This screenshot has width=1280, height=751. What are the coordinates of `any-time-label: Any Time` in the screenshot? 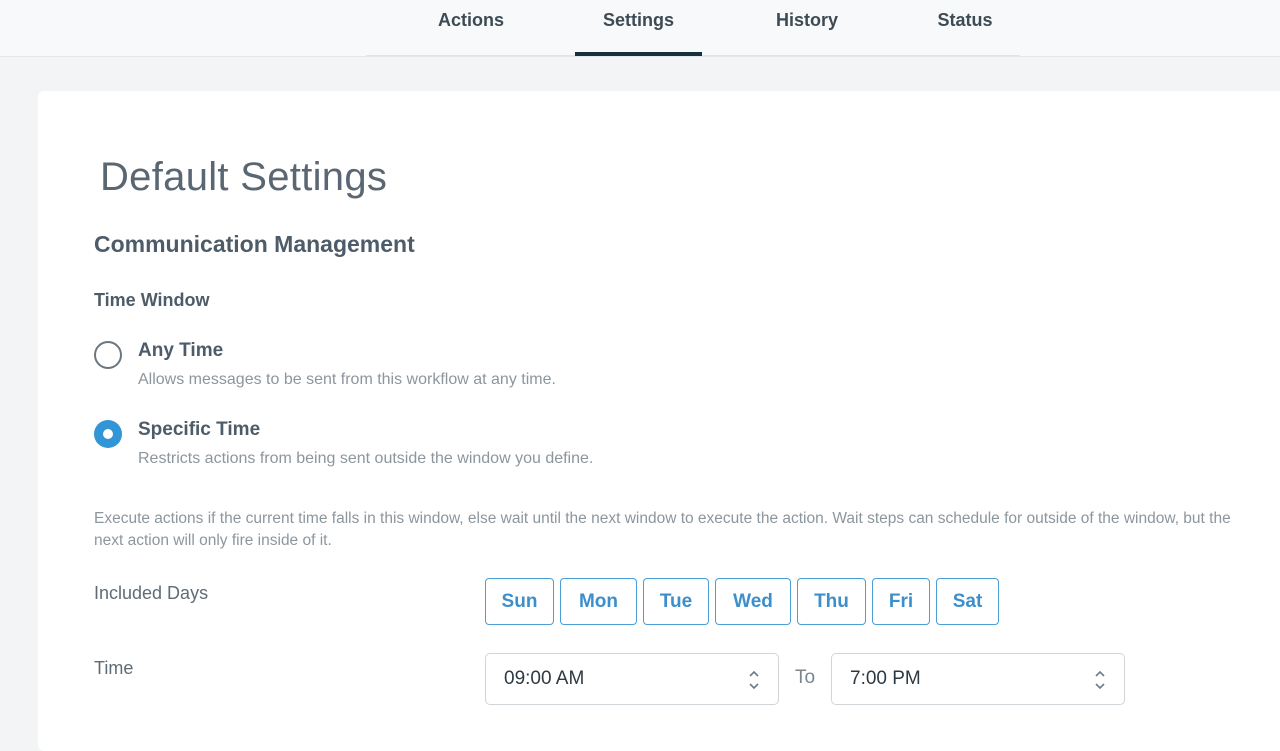 It's located at (180, 351).